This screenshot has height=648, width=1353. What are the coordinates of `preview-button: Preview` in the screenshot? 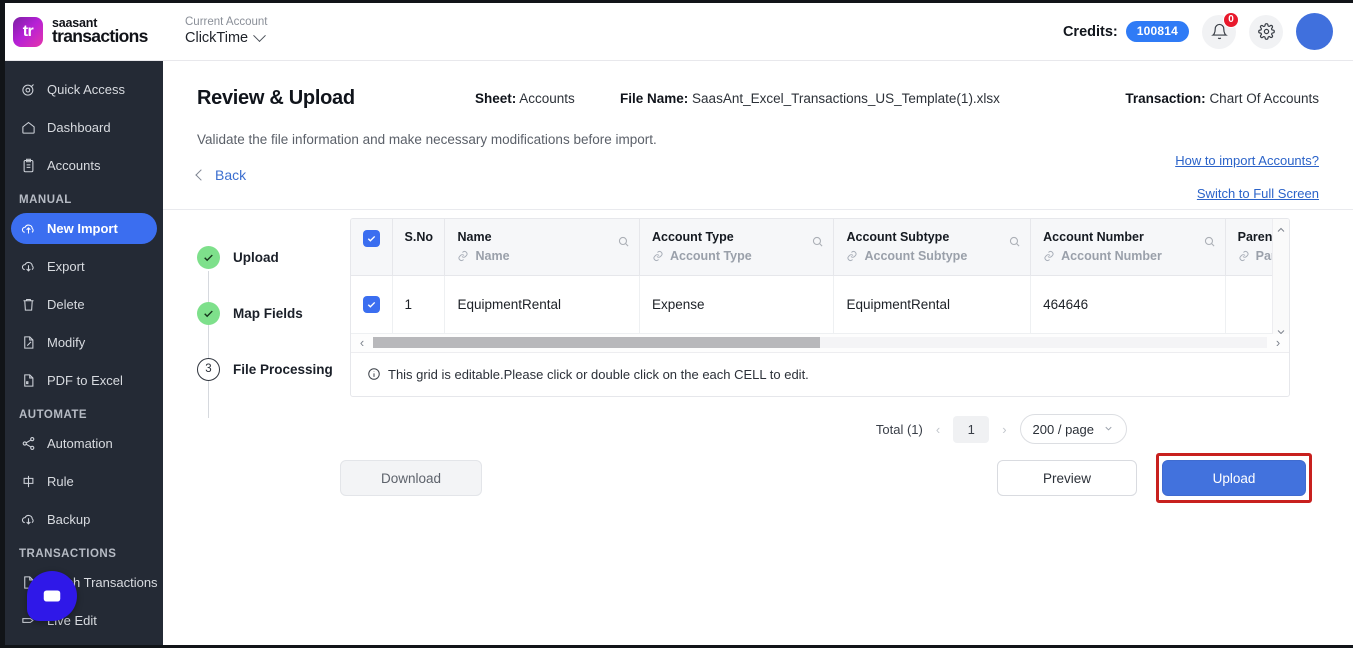 It's located at (1067, 478).